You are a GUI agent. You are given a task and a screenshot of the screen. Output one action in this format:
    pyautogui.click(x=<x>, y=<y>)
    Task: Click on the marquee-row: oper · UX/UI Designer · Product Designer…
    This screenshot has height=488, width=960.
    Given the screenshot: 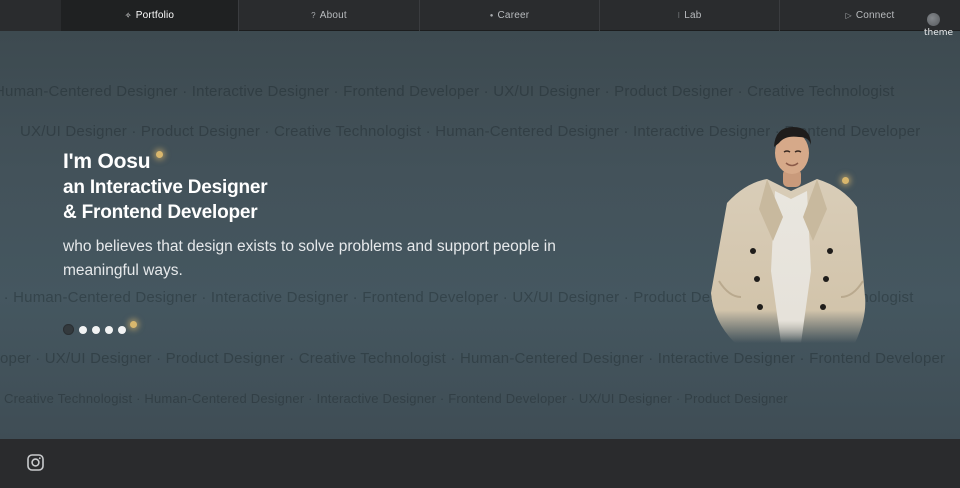 What is the action you would take?
    pyautogui.click(x=473, y=358)
    